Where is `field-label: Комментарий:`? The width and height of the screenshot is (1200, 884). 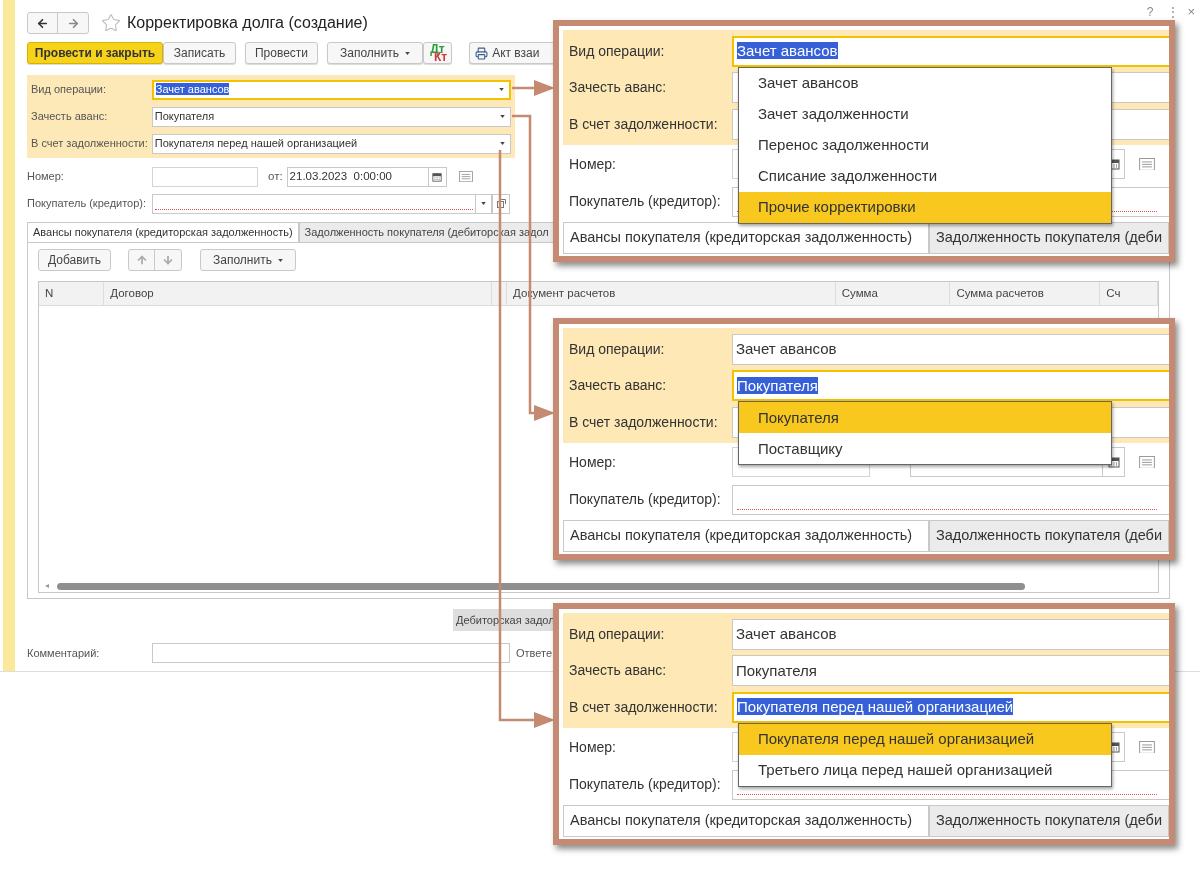
field-label: Комментарий: is located at coordinates (64, 653).